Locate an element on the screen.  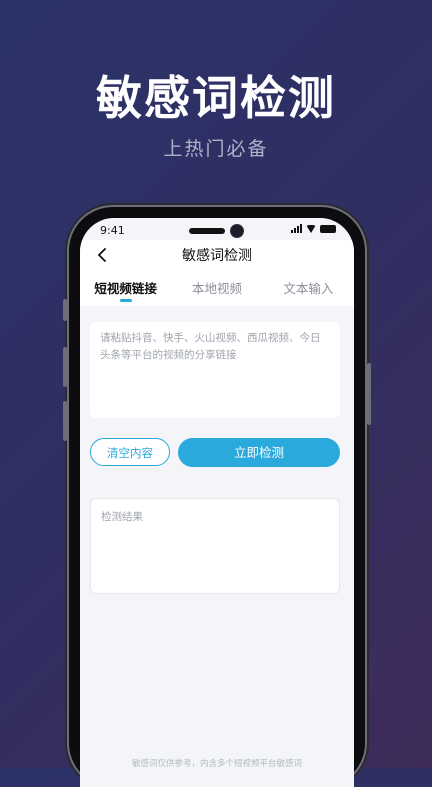
tab-label: 本地视频 is located at coordinates (216, 288).